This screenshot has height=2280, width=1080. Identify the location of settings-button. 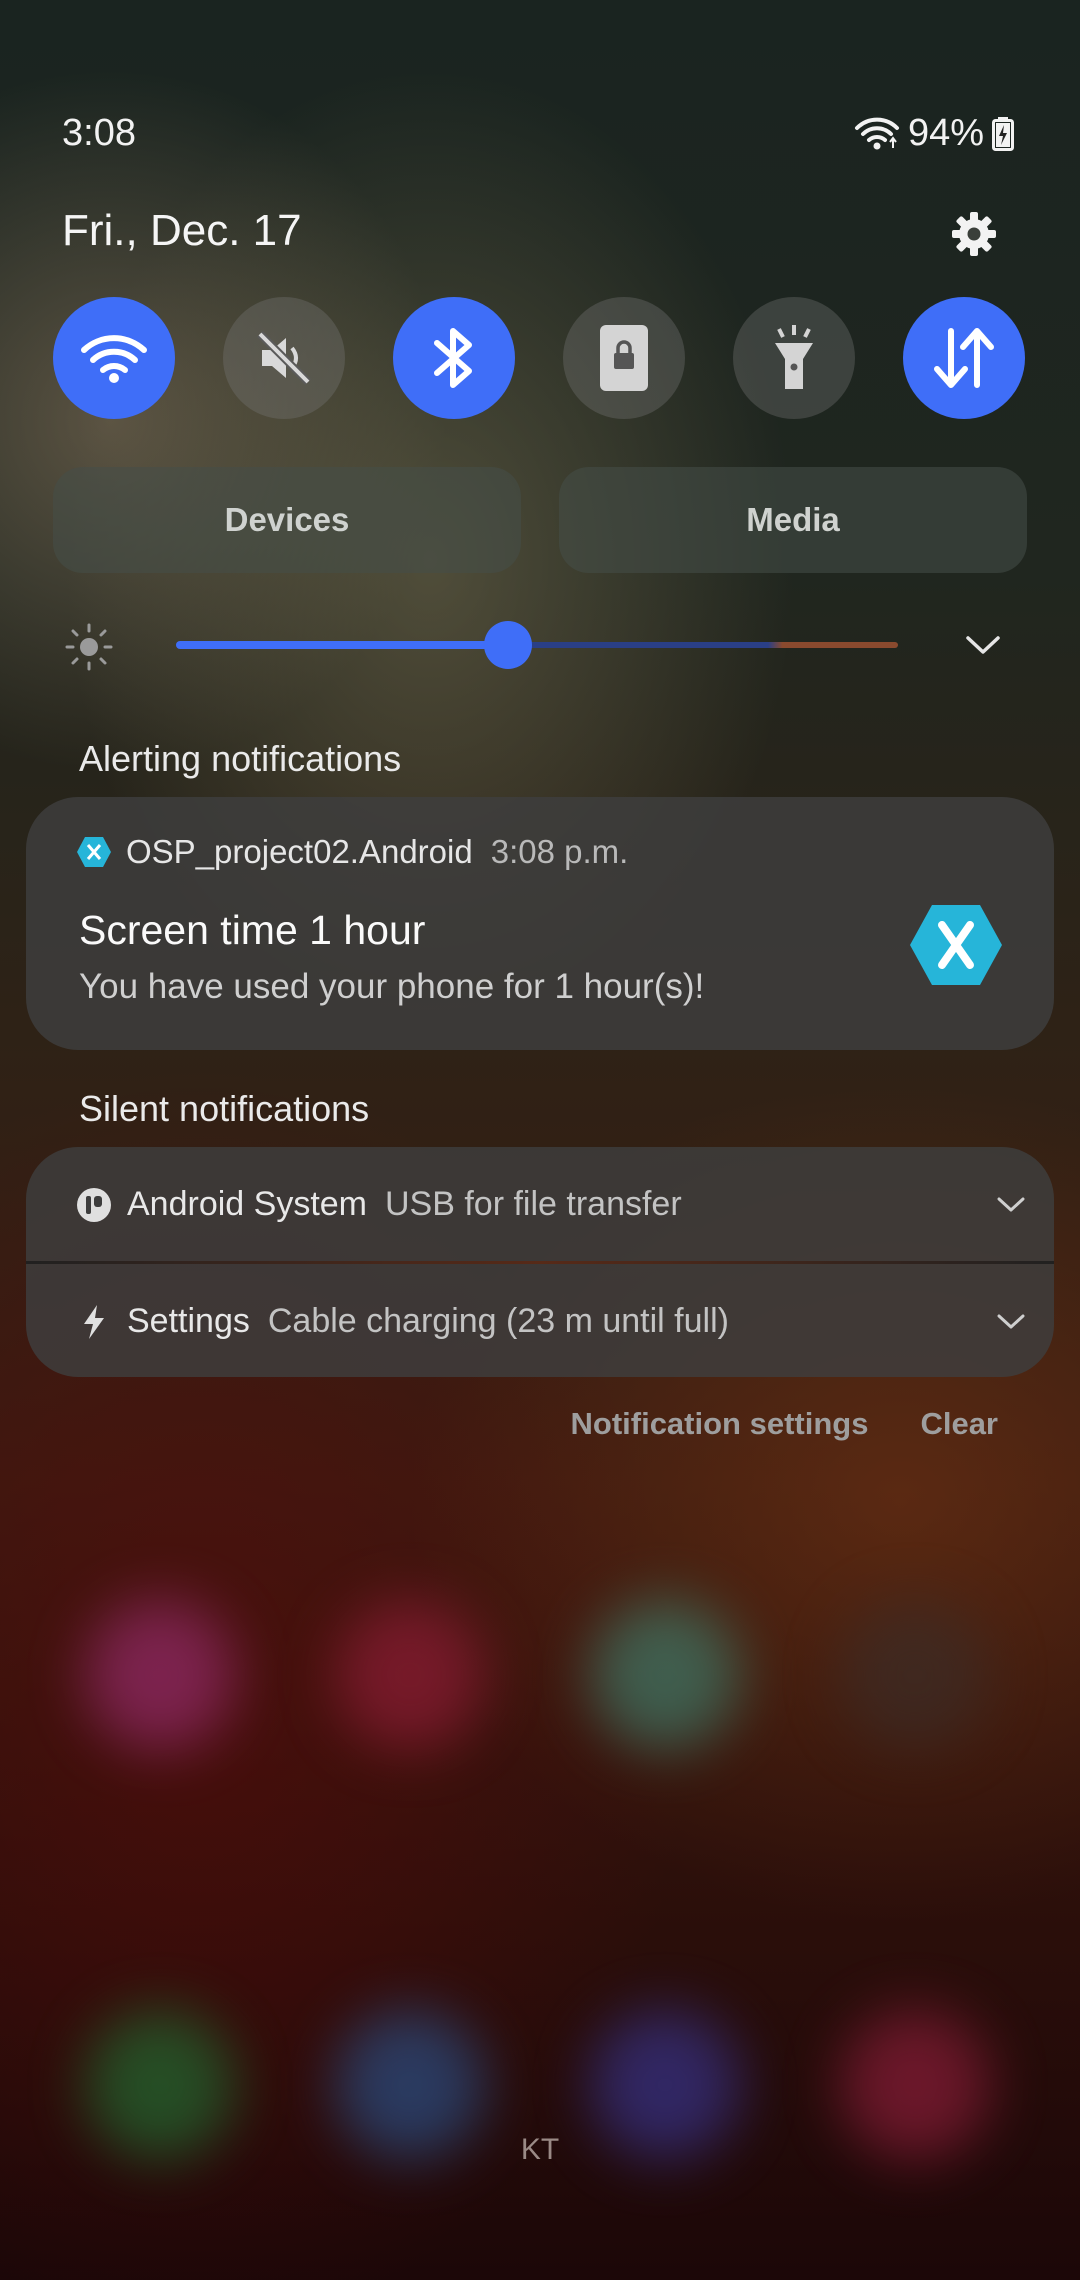
(974, 234).